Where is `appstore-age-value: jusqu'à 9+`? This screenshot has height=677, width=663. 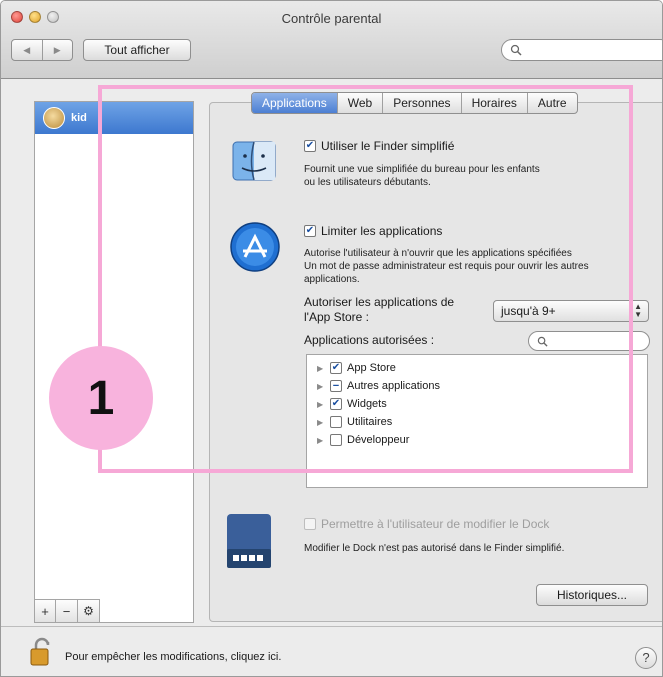 appstore-age-value: jusqu'à 9+ is located at coordinates (528, 311).